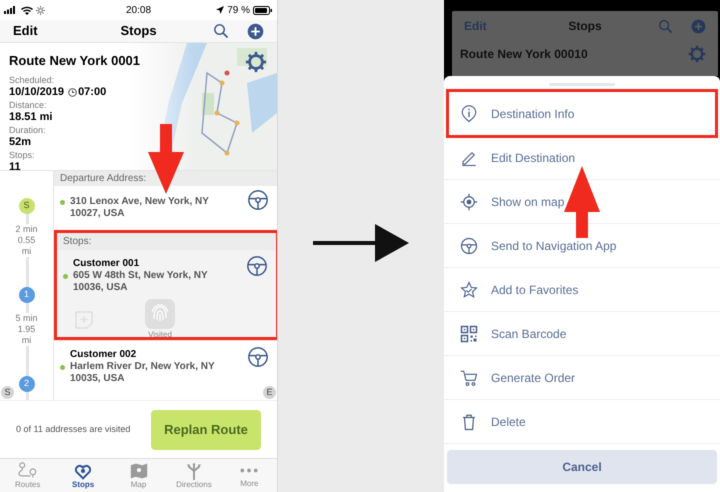 This screenshot has height=492, width=720. Describe the element at coordinates (139, 208) in the screenshot. I see `stop-address: 310 Lenox Ave, New York, NY 10027, USA` at that location.